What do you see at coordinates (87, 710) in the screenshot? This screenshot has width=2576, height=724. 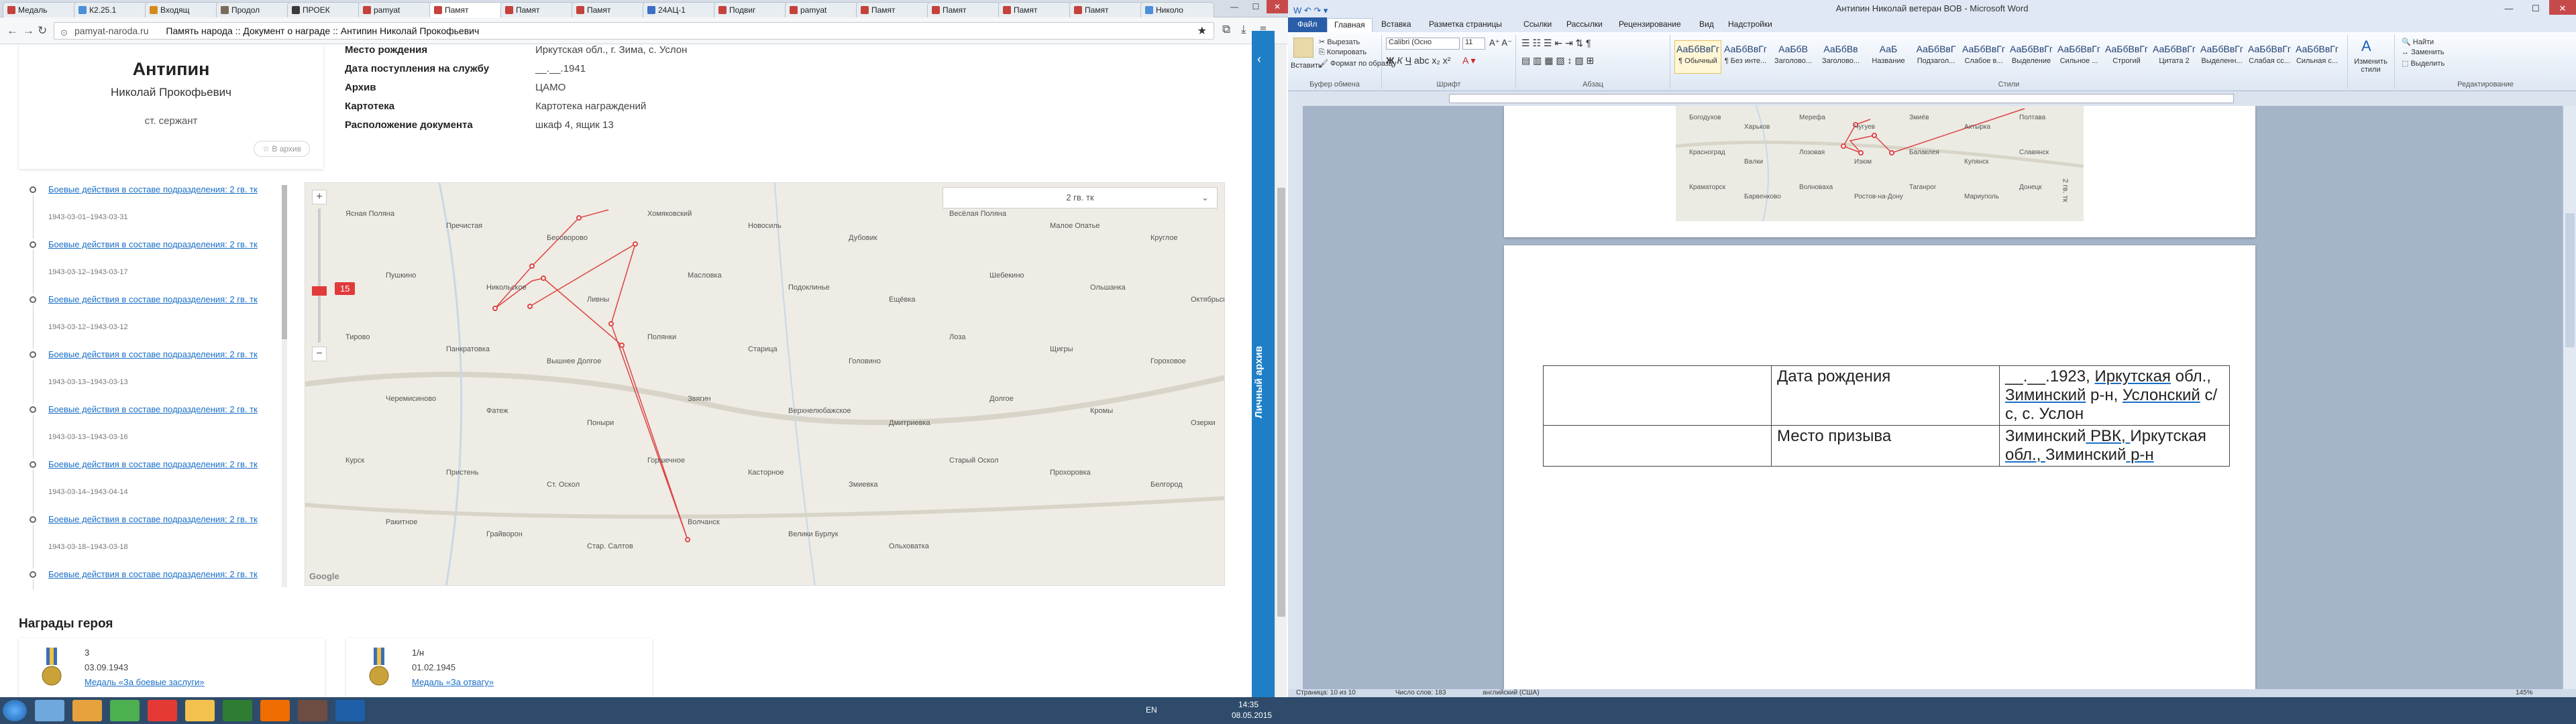 I see `media-player-icon` at bounding box center [87, 710].